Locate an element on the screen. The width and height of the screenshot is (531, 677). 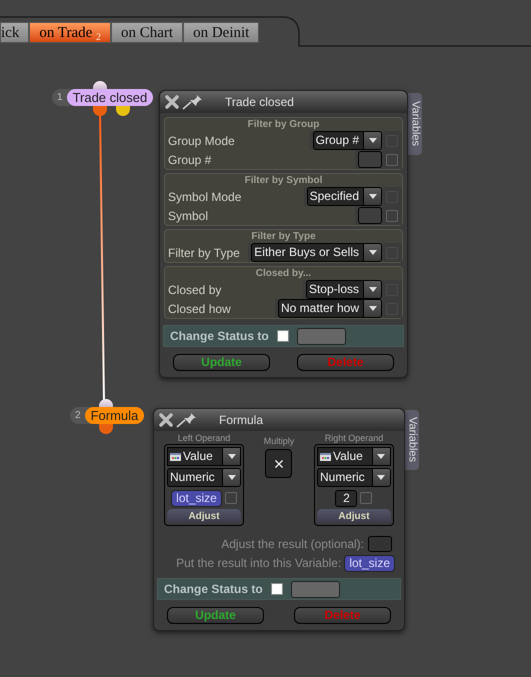
result-label: Put the result into this Variable: is located at coordinates (259, 563).